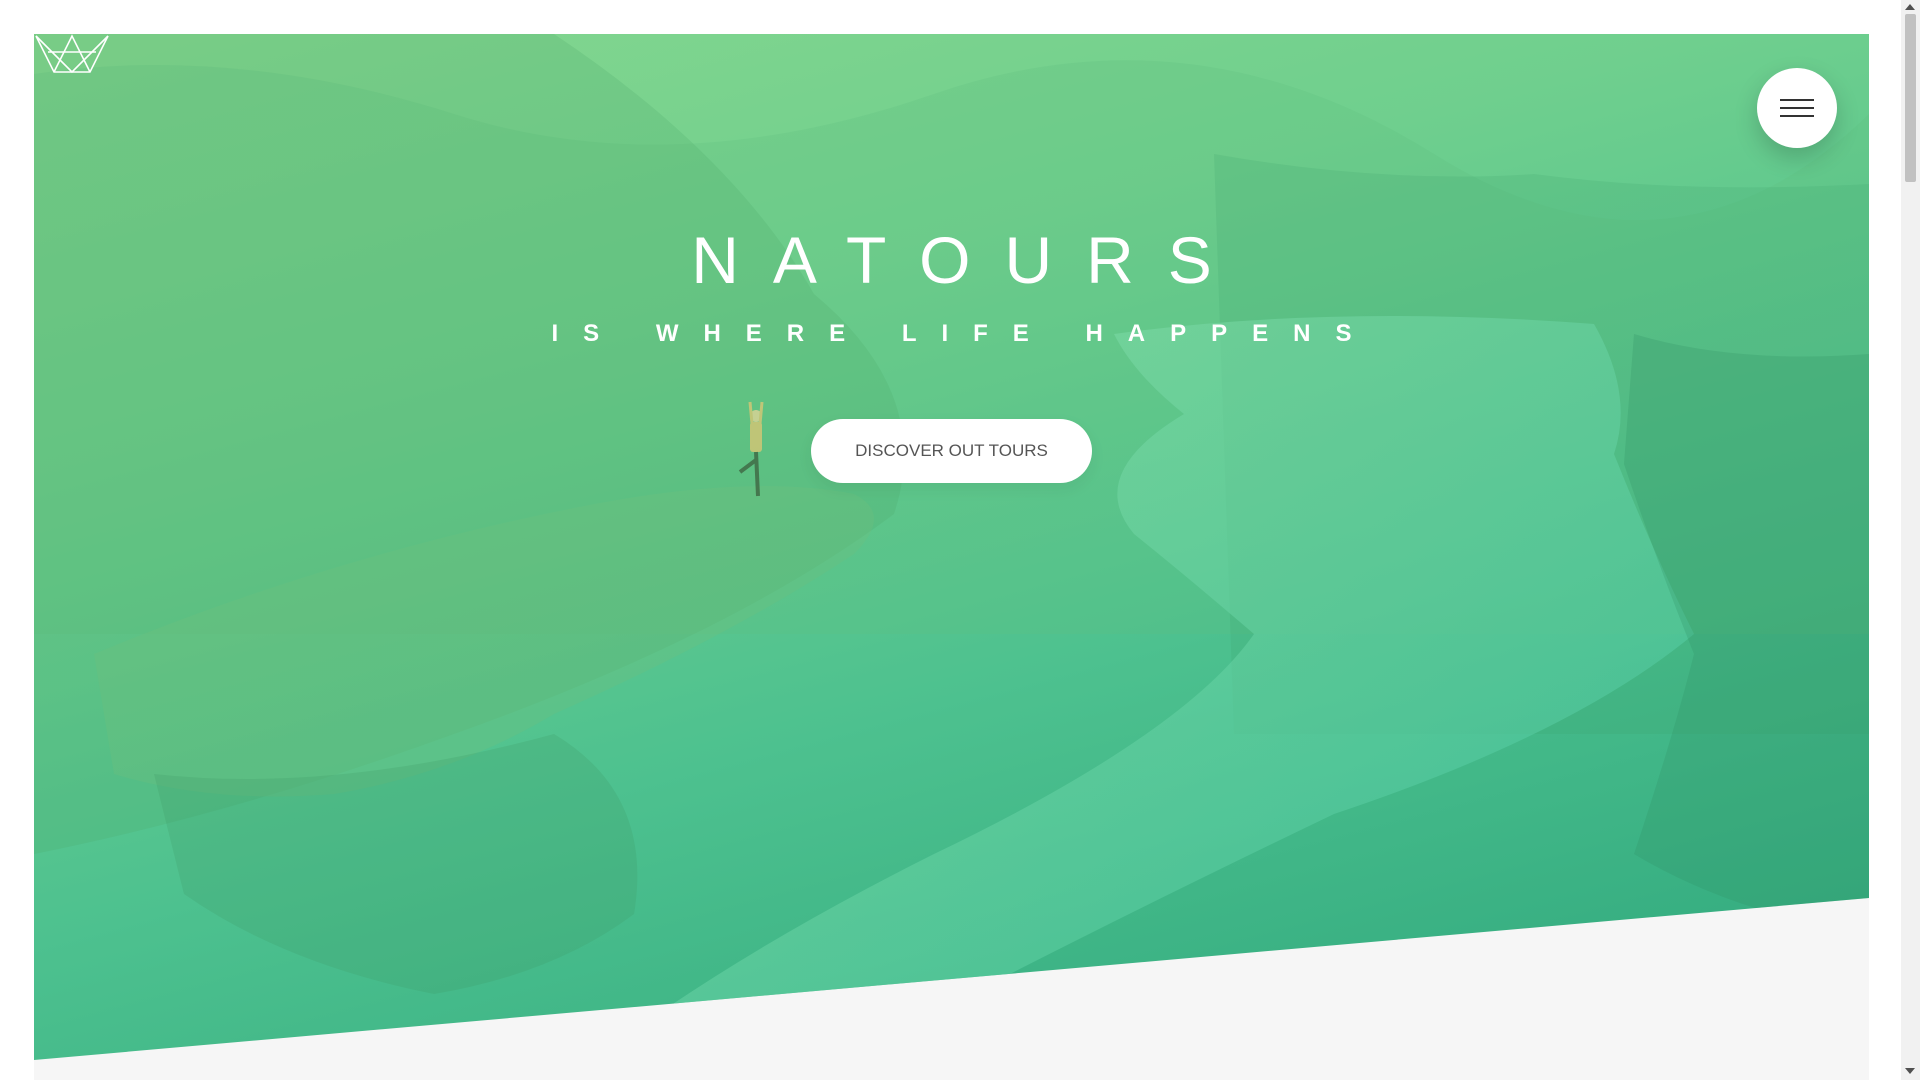 Image resolution: width=1920 pixels, height=1080 pixels. What do you see at coordinates (964, 333) in the screenshot?
I see `hero-subtitle: IS WHERE LIFE HAPPENS` at bounding box center [964, 333].